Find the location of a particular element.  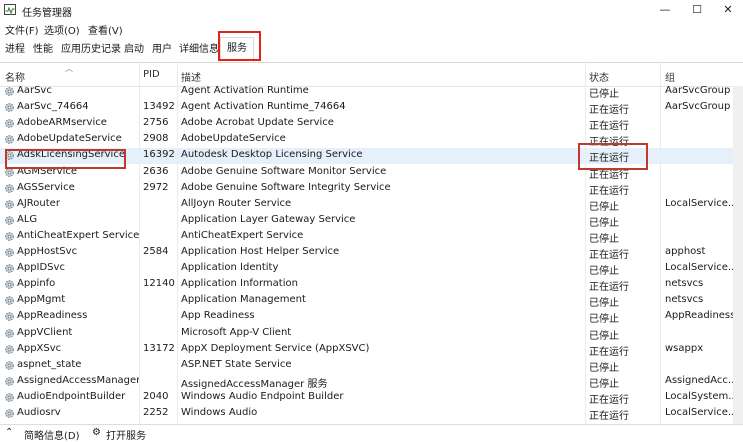

service-name: AudioEndpointBuilder is located at coordinates (71, 396).